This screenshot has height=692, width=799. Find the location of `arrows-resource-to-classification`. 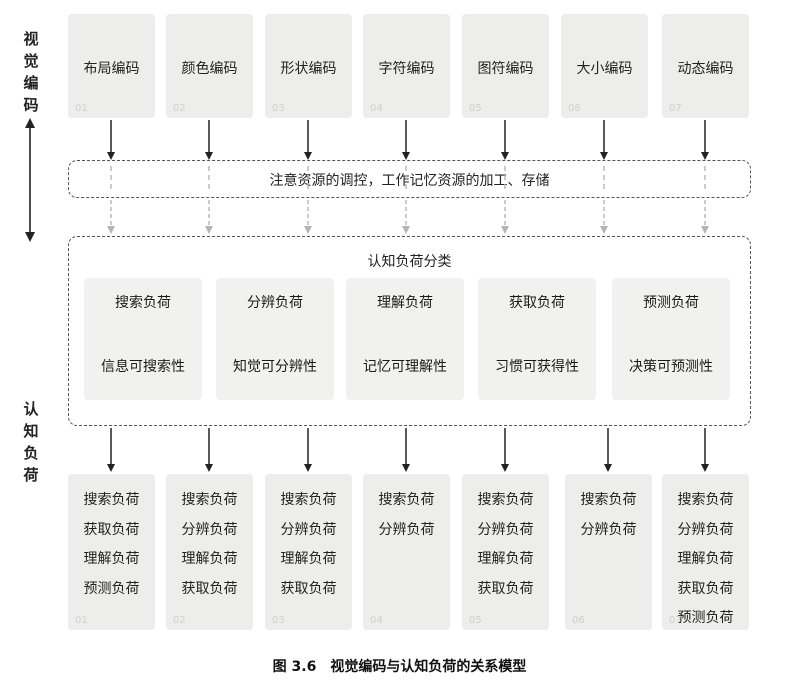

arrows-resource-to-classification is located at coordinates (408, 217).